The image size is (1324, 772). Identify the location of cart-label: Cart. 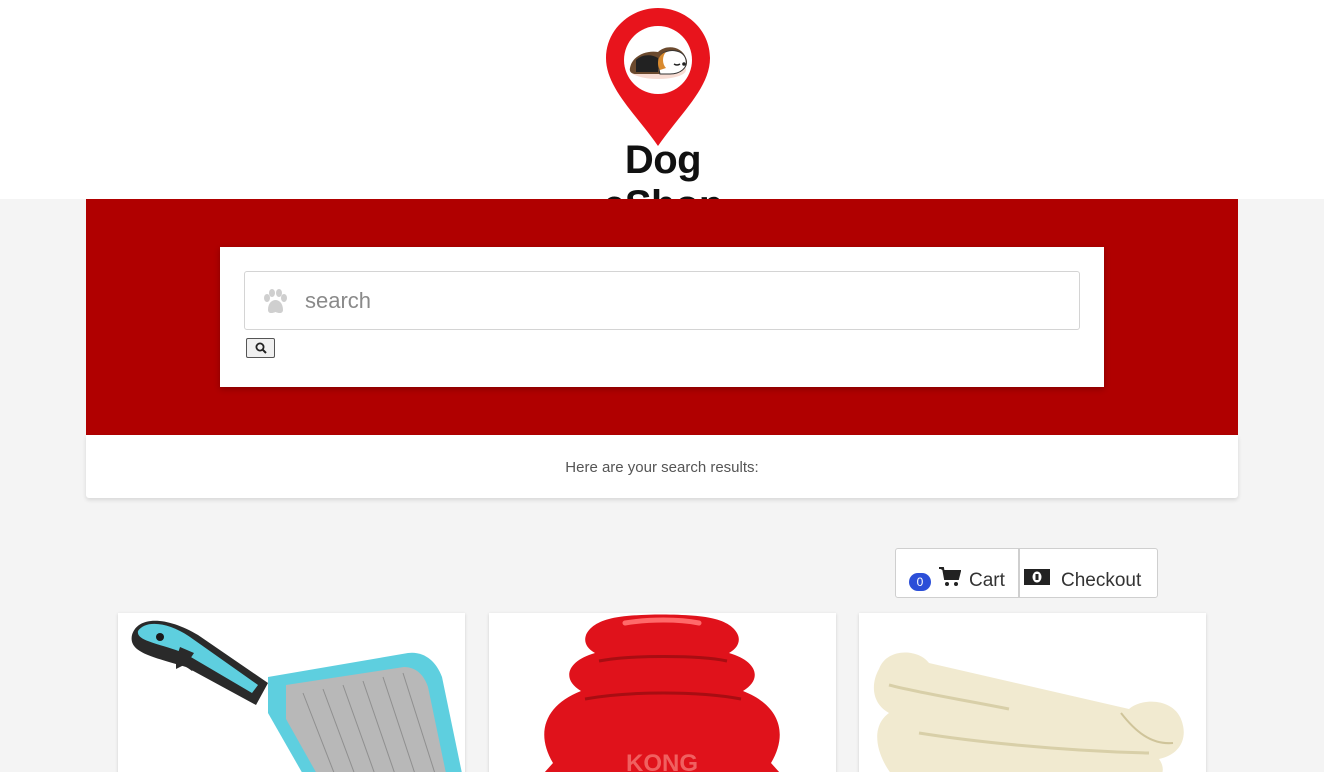
(987, 580).